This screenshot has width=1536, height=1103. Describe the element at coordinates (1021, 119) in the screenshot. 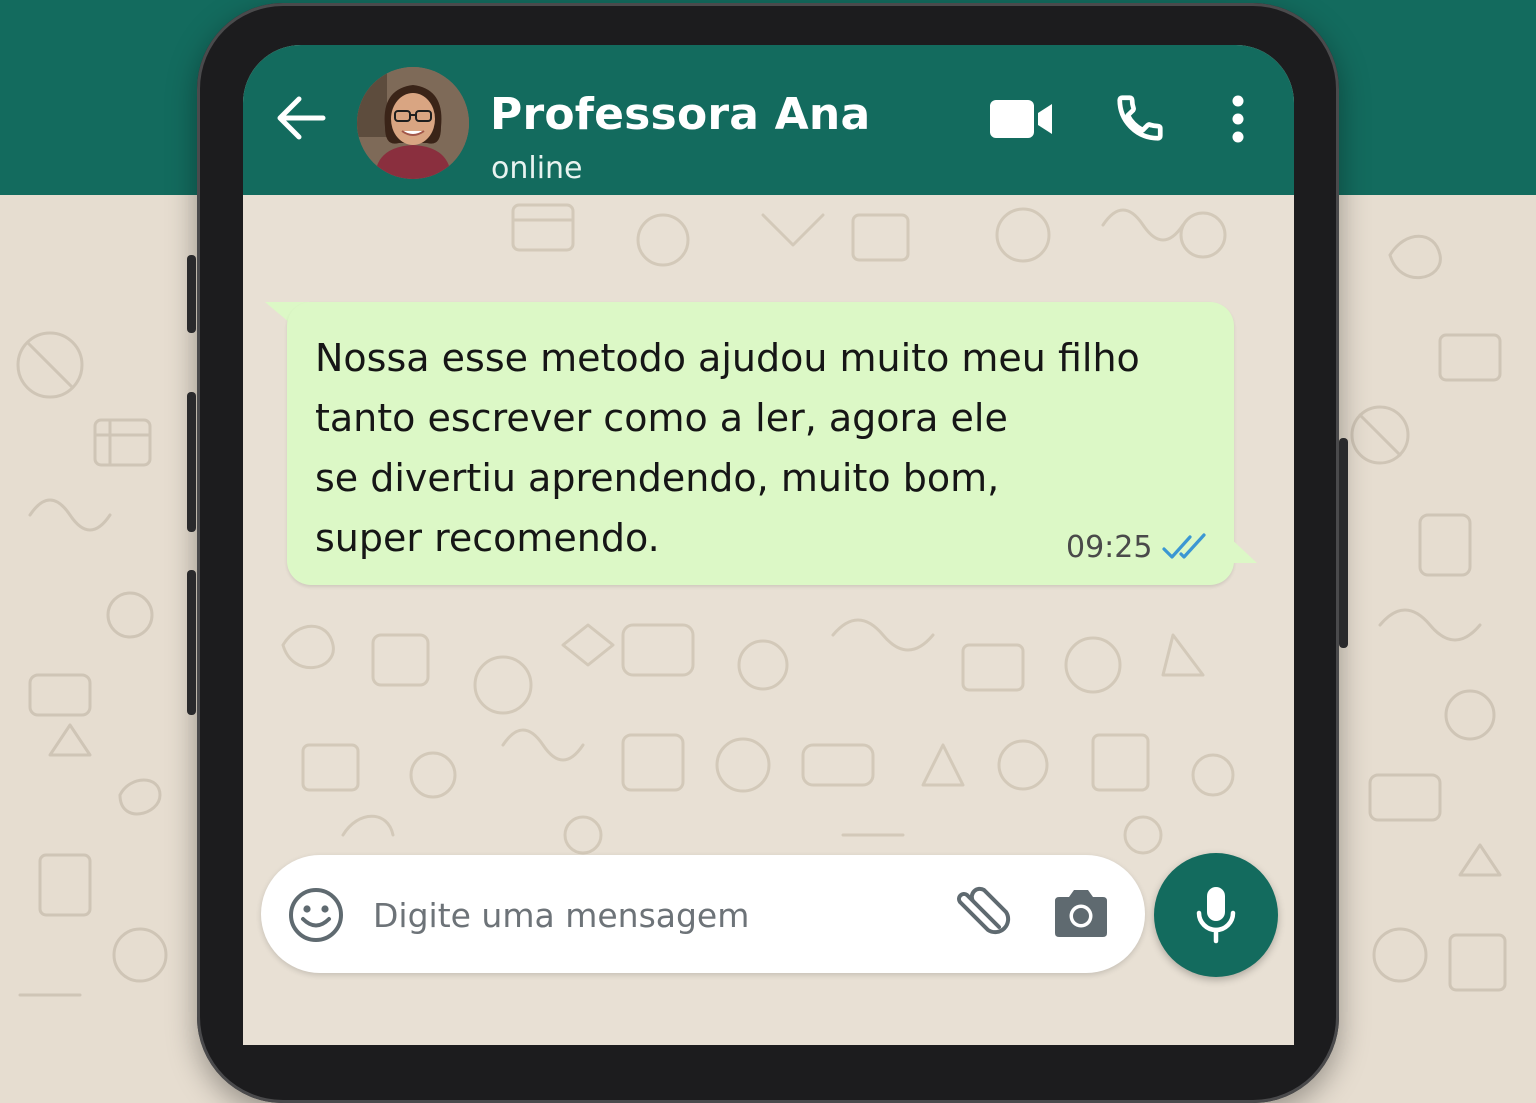

I see `video-camera-icon` at that location.